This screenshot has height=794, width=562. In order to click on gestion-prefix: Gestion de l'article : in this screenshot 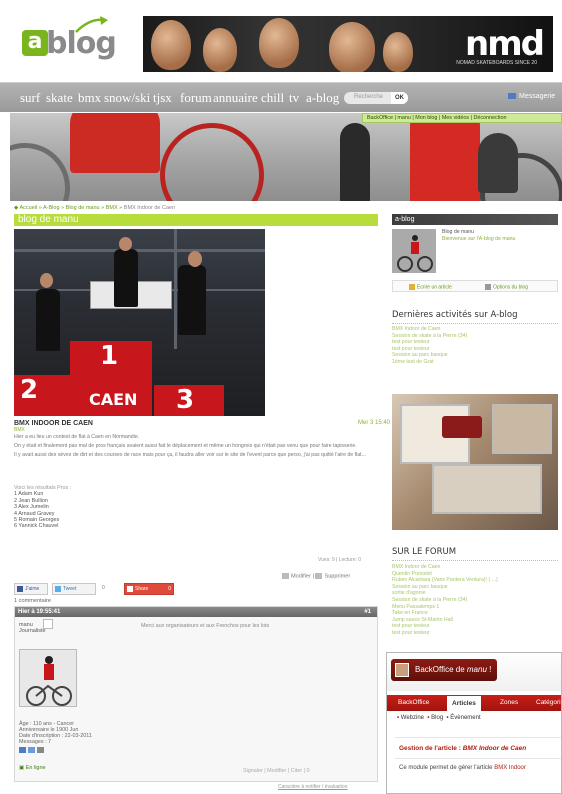, I will do `click(431, 748)`.